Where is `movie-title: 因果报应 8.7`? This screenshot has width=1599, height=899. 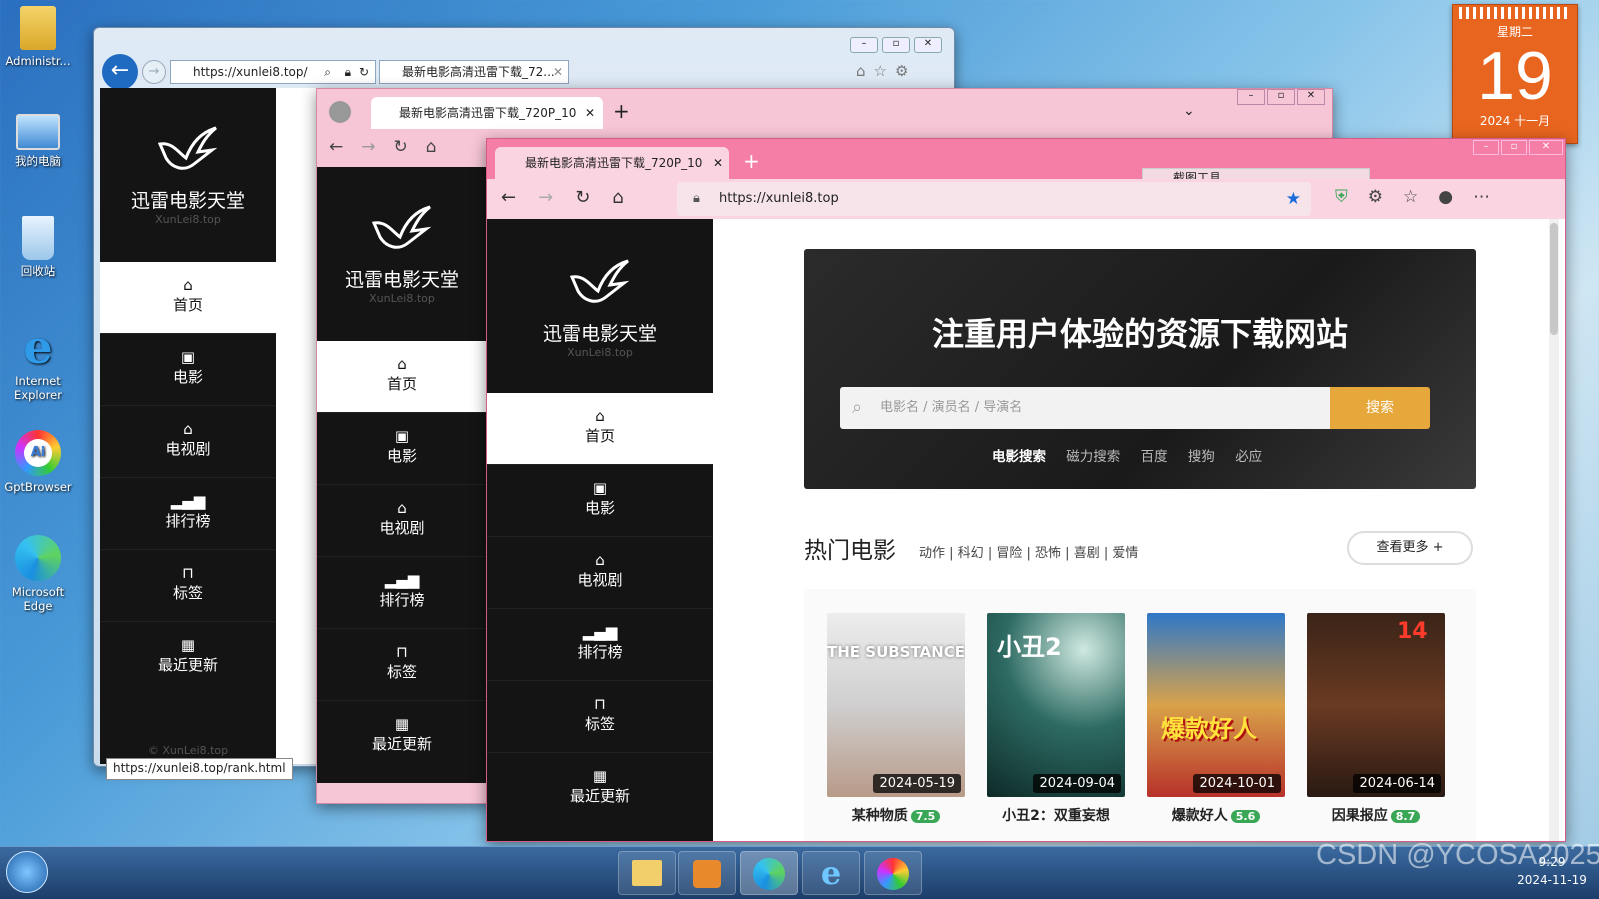
movie-title: 因果报应 8.7 is located at coordinates (1376, 815).